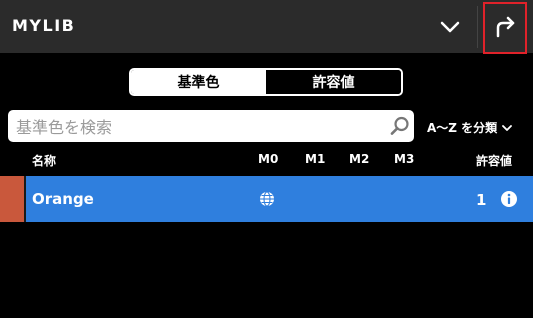  Describe the element at coordinates (333, 82) in the screenshot. I see `tab-tolerance: 許容値` at that location.